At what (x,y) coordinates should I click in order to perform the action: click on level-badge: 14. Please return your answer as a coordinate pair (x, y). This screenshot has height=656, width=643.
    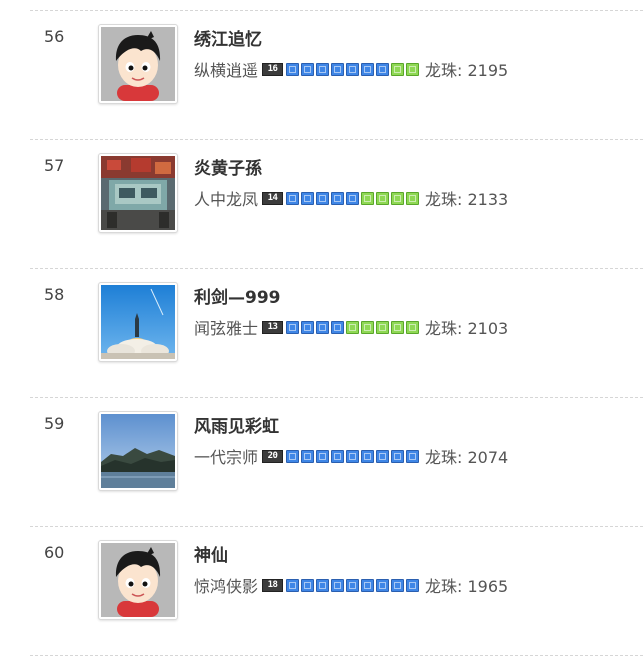
    Looking at the image, I should click on (273, 198).